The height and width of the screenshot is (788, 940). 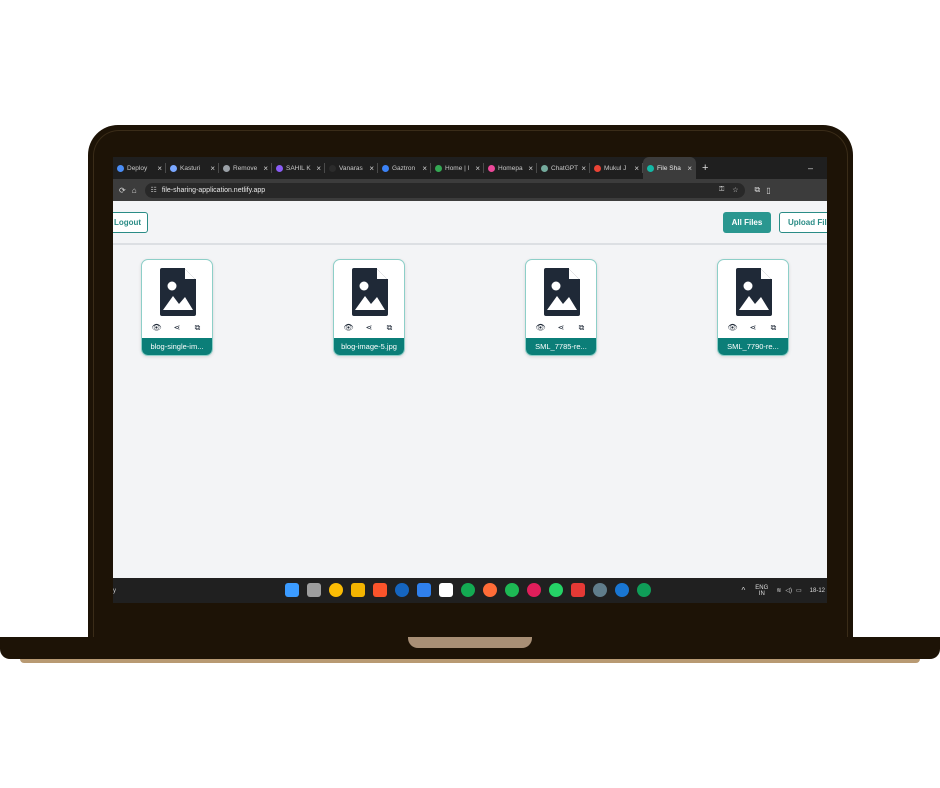 I want to click on new-tab-button: +, so click(x=705, y=168).